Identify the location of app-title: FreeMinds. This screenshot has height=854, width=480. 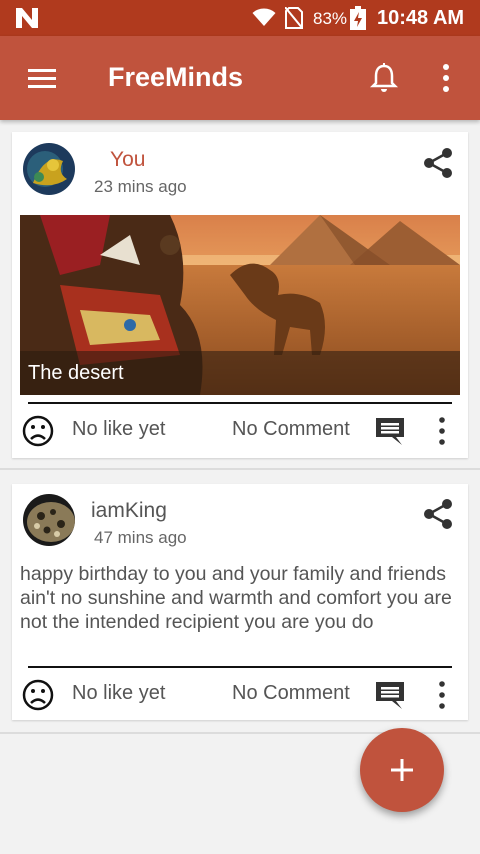
(176, 77).